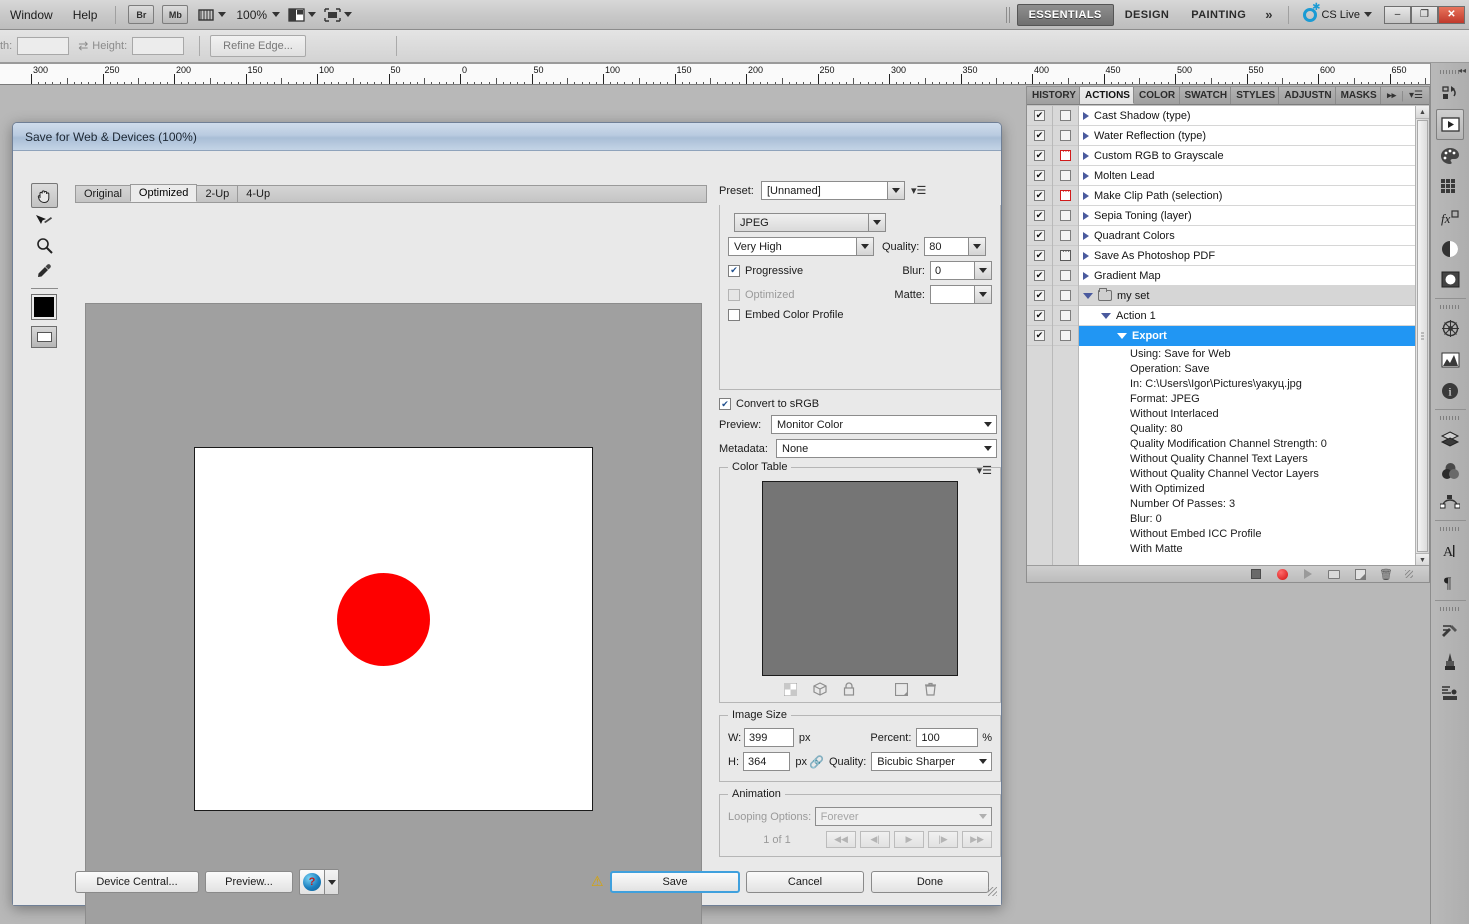 This screenshot has width=1469, height=924. Describe the element at coordinates (257, 15) in the screenshot. I see `zoom-level-control: 100%` at that location.